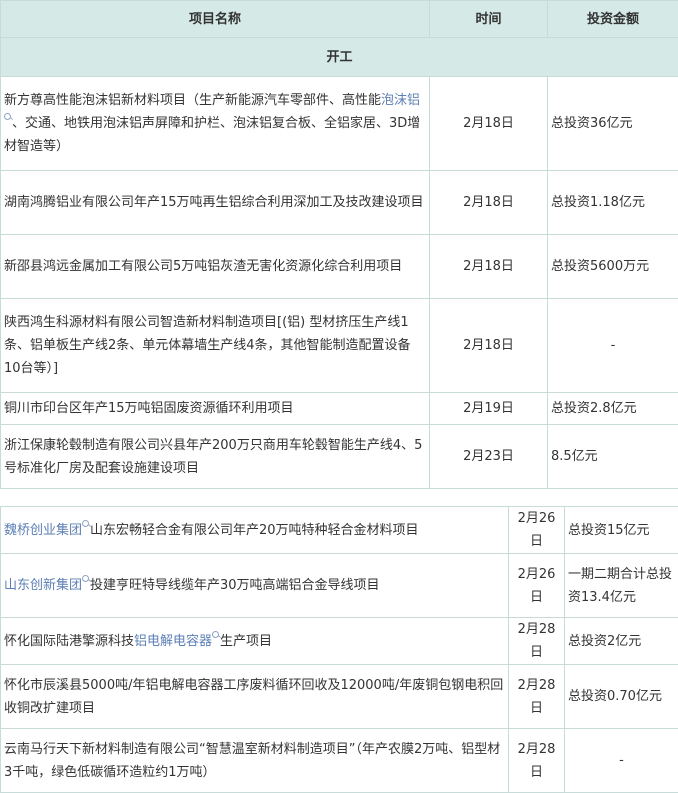 Image resolution: width=678 pixels, height=793 pixels. I want to click on table-row: 怀化国际陆港擎源科技铝电解电容器生产项目 2月28日 总投资2亿元, so click(339, 641).